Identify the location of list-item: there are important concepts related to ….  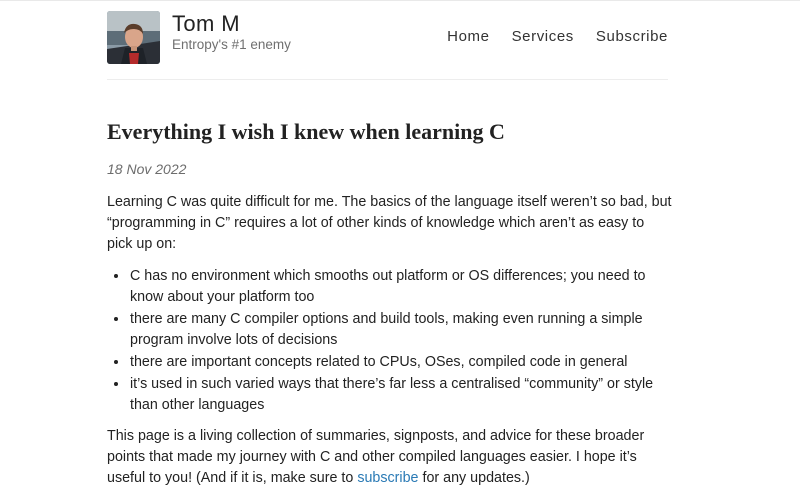
(400, 362).